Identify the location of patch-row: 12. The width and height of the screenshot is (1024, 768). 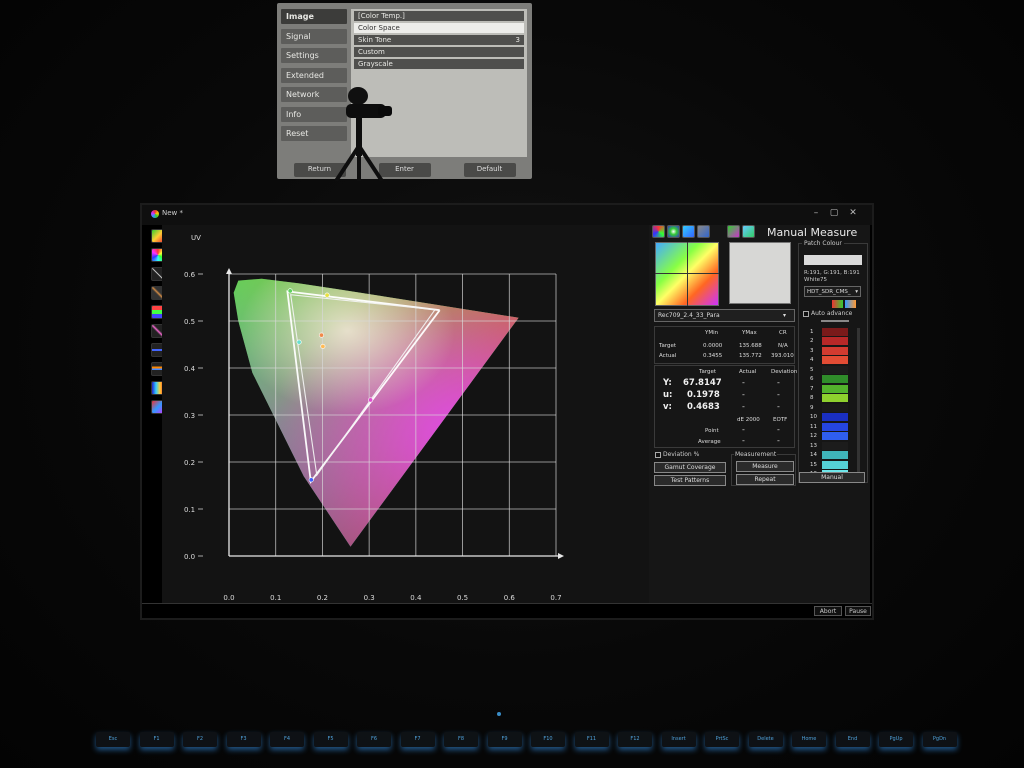
(833, 437).